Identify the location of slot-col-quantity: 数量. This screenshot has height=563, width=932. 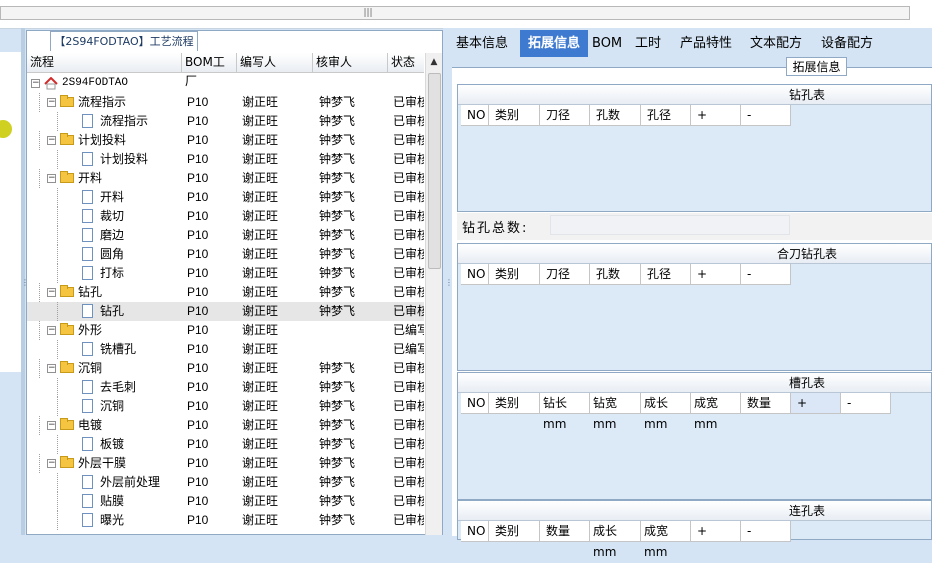
(766, 403).